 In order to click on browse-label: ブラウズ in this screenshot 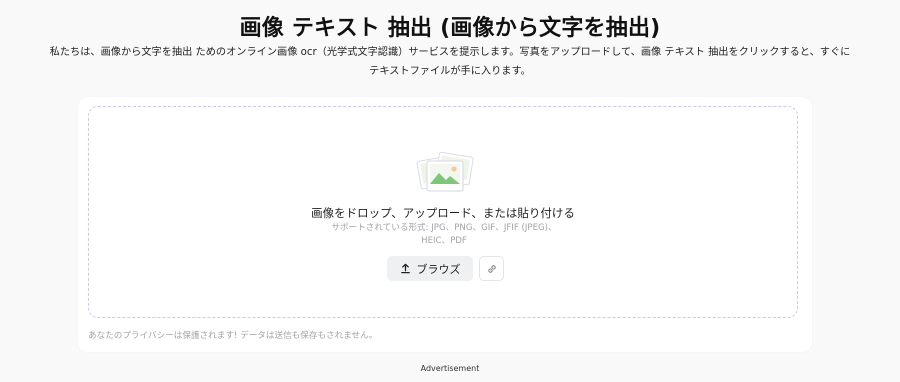, I will do `click(438, 269)`.